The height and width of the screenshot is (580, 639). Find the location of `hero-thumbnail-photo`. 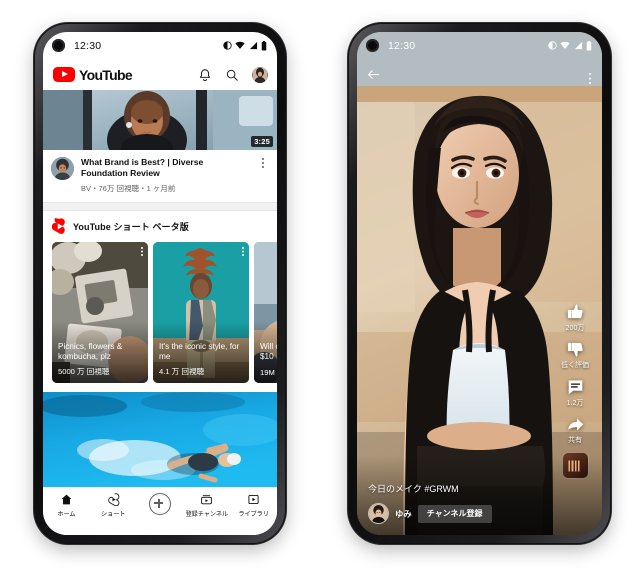

hero-thumbnail-photo is located at coordinates (160, 120).